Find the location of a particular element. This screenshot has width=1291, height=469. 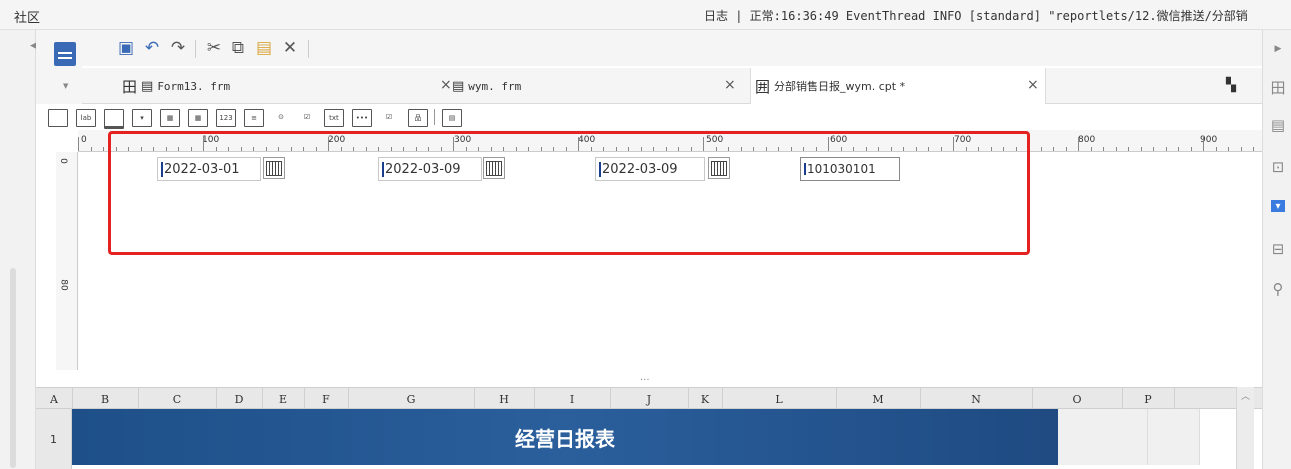

template-icon is located at coordinates (65, 54).